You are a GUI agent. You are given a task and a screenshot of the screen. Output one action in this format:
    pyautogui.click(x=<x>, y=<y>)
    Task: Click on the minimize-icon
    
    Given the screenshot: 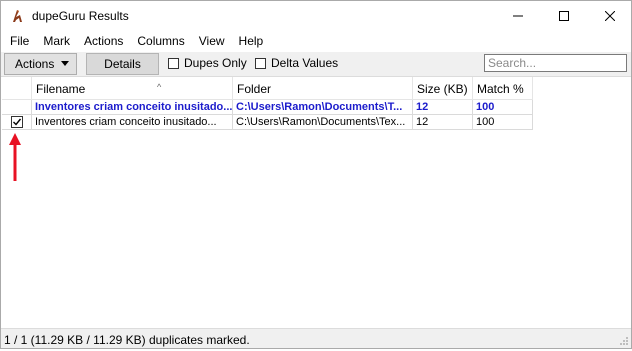 What is the action you would take?
    pyautogui.click(x=518, y=16)
    